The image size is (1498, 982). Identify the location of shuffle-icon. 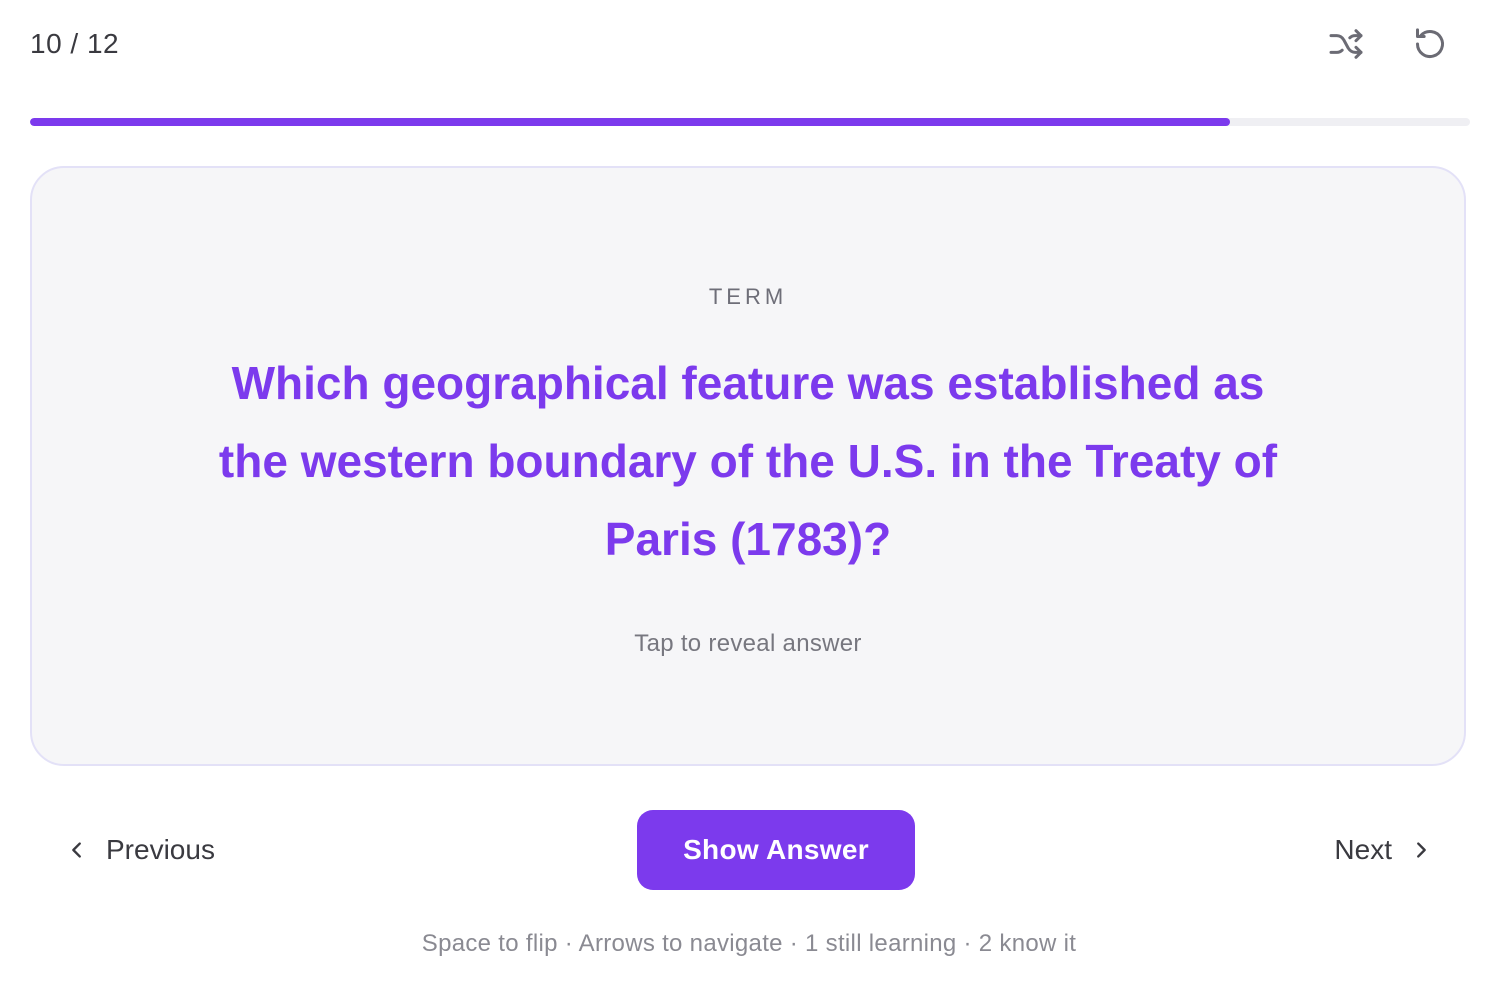
(1346, 44).